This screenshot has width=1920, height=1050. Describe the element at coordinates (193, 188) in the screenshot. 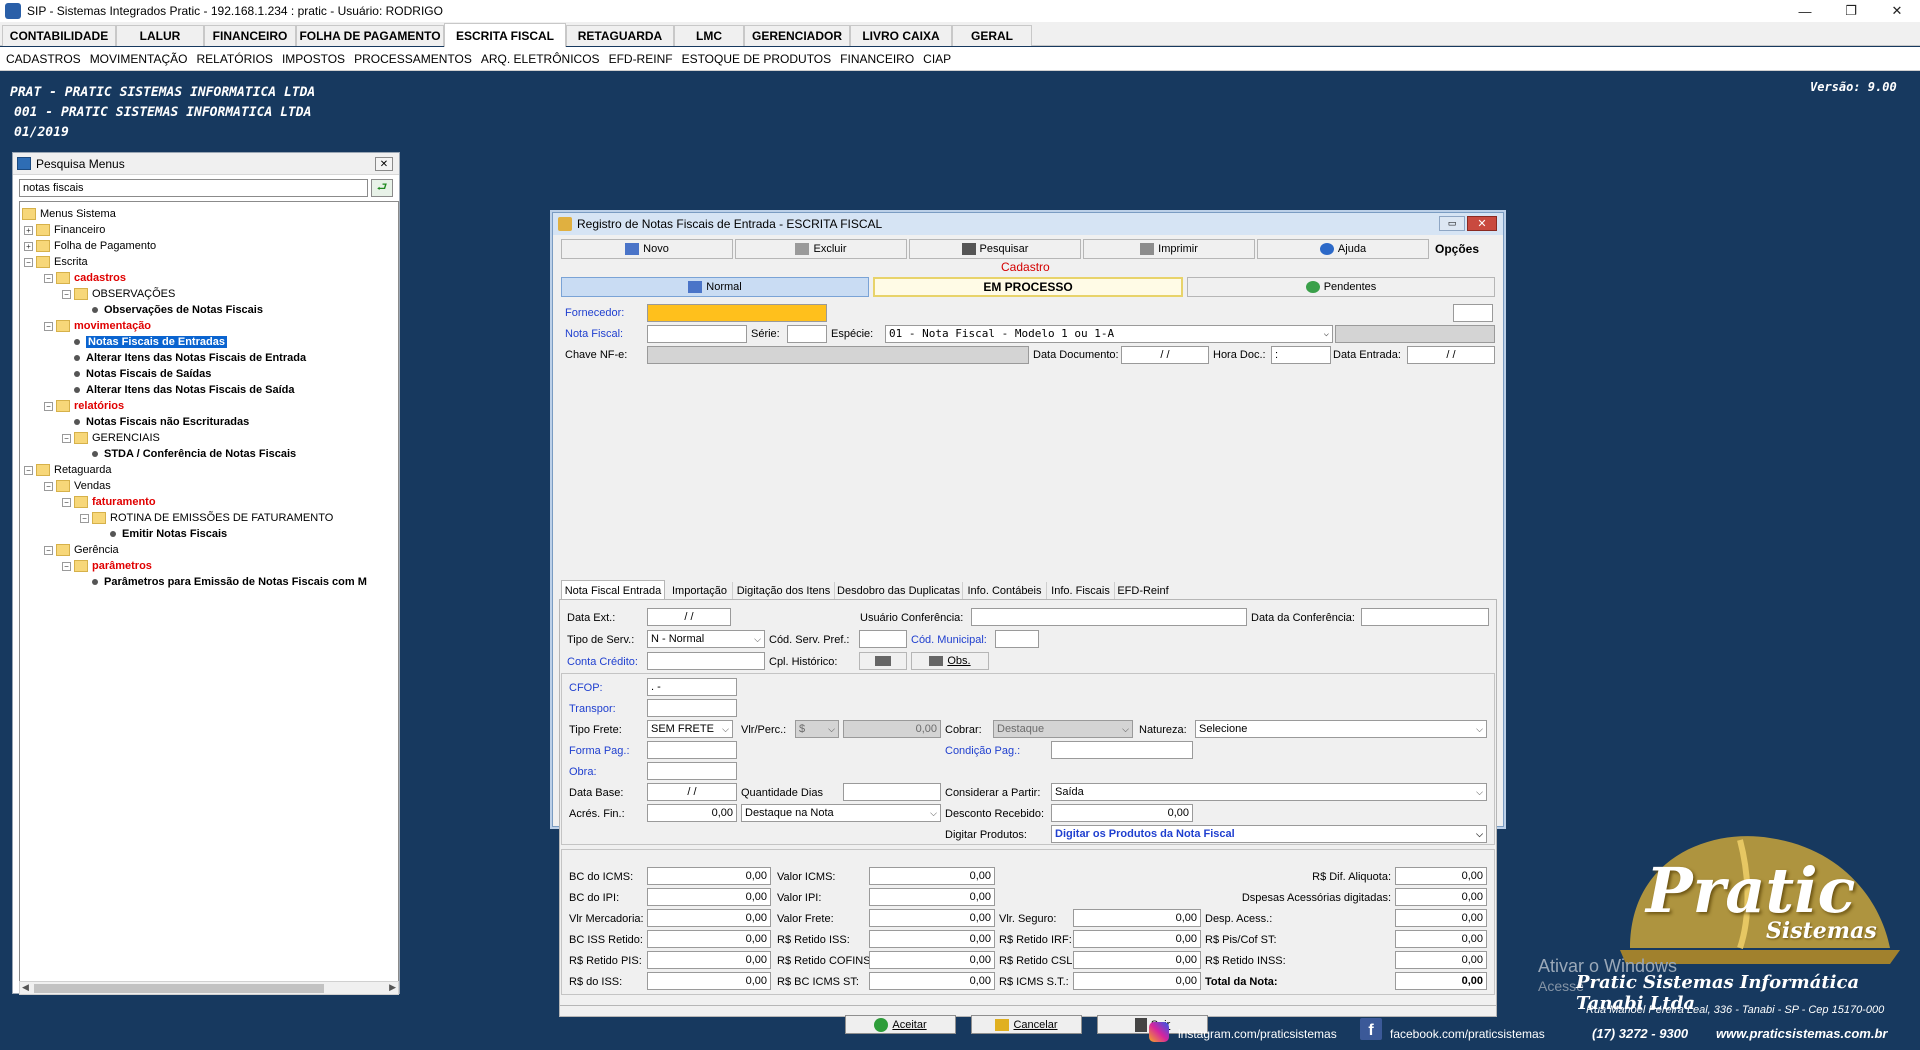

I see `menu-search-input: notas fiscais` at that location.